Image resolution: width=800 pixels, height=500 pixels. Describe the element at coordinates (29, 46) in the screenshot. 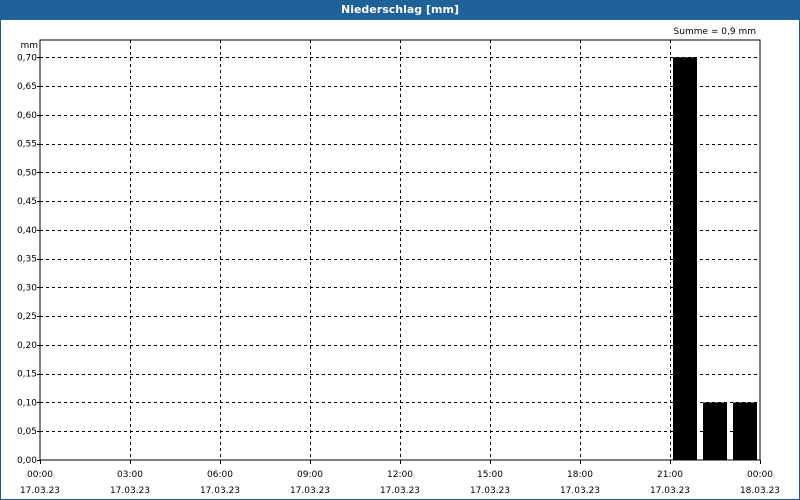

I see `y-axis-unit-label: mm` at that location.